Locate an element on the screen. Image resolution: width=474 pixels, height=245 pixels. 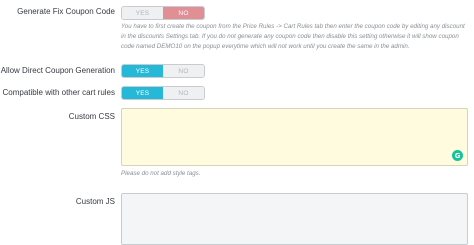
direct-coupon-label: Allow Direct Coupon Generation is located at coordinates (57, 70).